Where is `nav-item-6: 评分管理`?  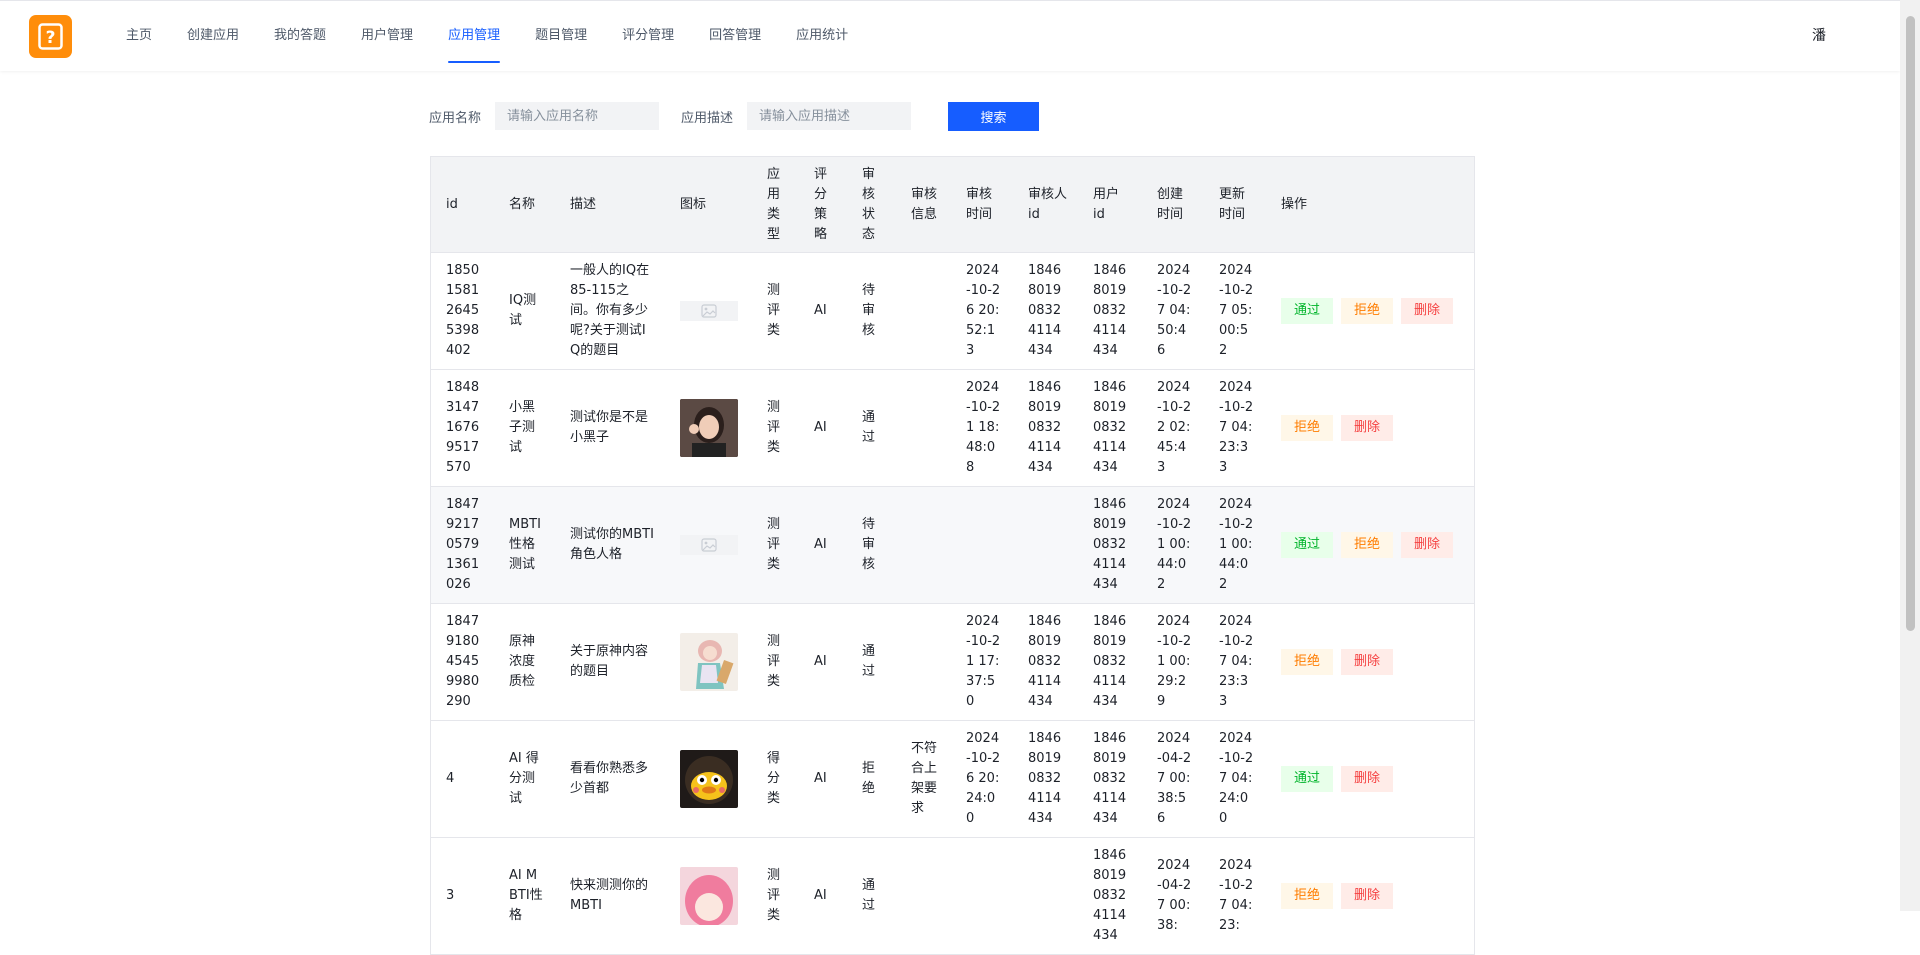
nav-item-6: 评分管理 is located at coordinates (648, 36).